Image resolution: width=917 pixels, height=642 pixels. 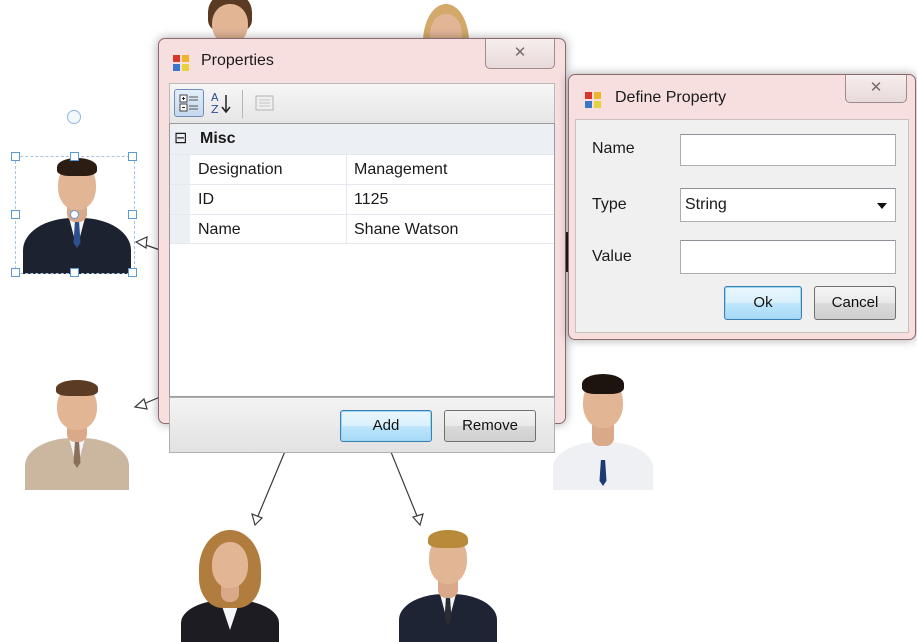 What do you see at coordinates (490, 426) in the screenshot?
I see `remove-button: Remove` at bounding box center [490, 426].